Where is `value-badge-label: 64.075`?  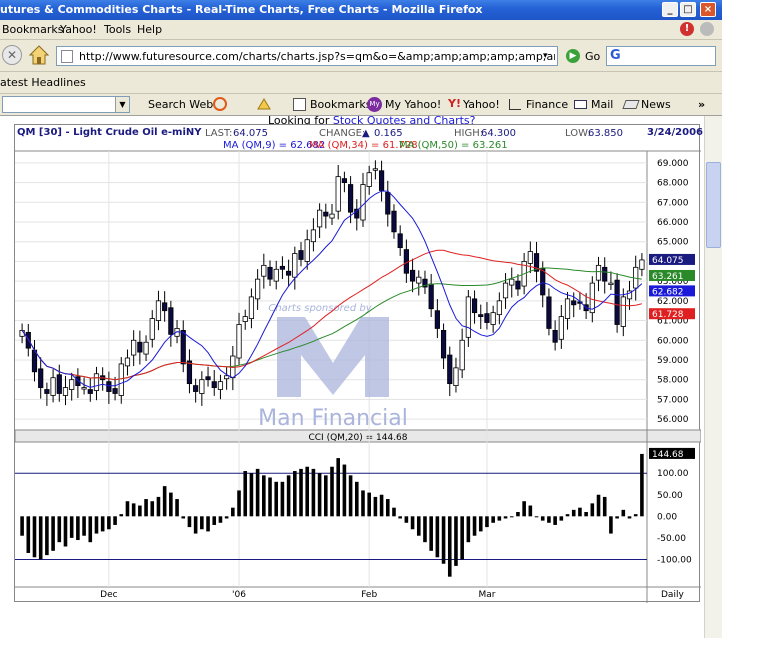 value-badge-label: 64.075 is located at coordinates (668, 261).